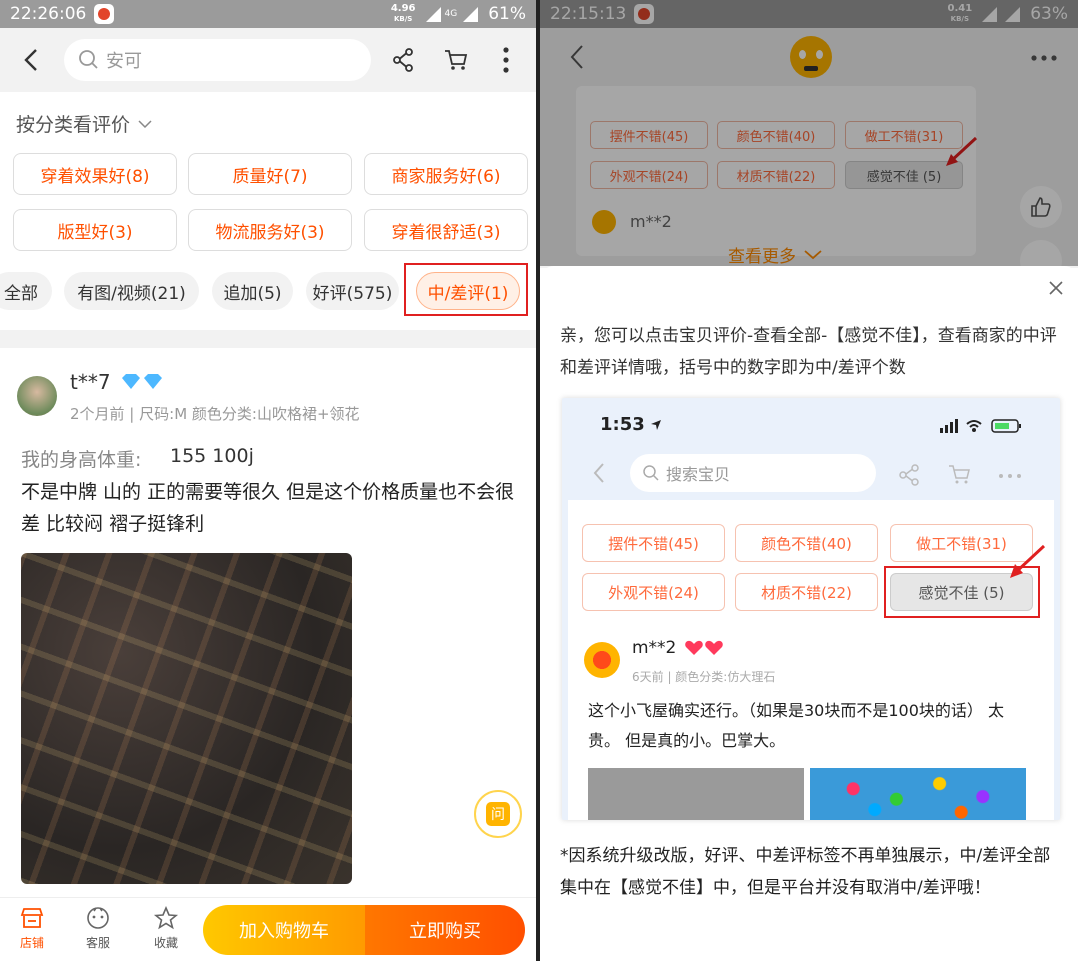  I want to click on review-username: t**7, so click(90, 382).